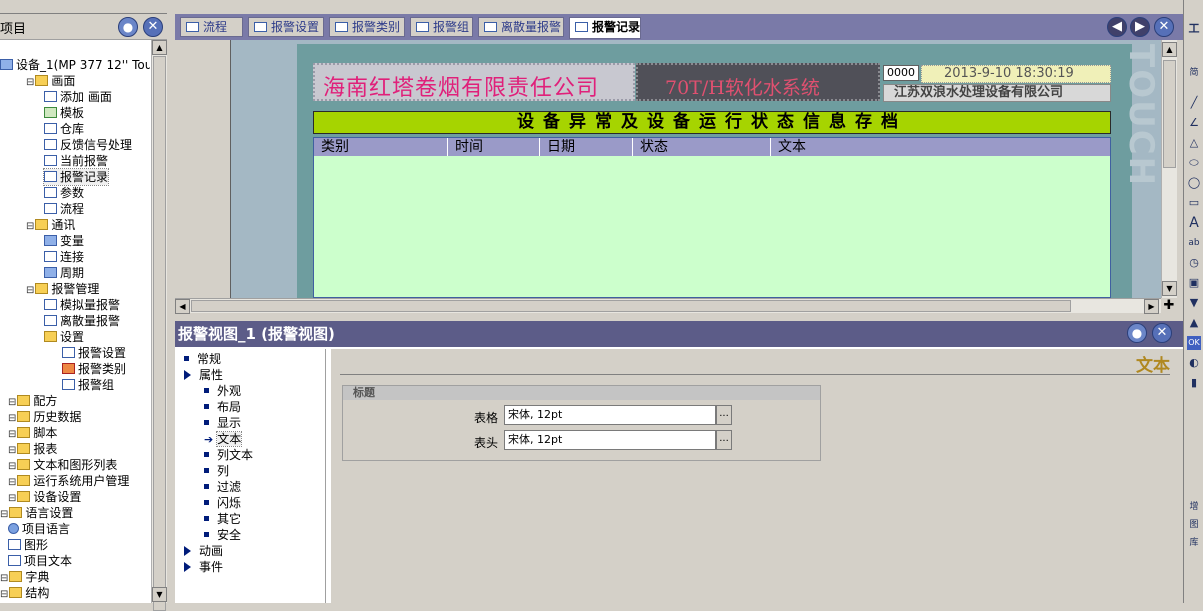  What do you see at coordinates (24, 577) in the screenshot?
I see `tree-item: ⊟ 字典` at bounding box center [24, 577].